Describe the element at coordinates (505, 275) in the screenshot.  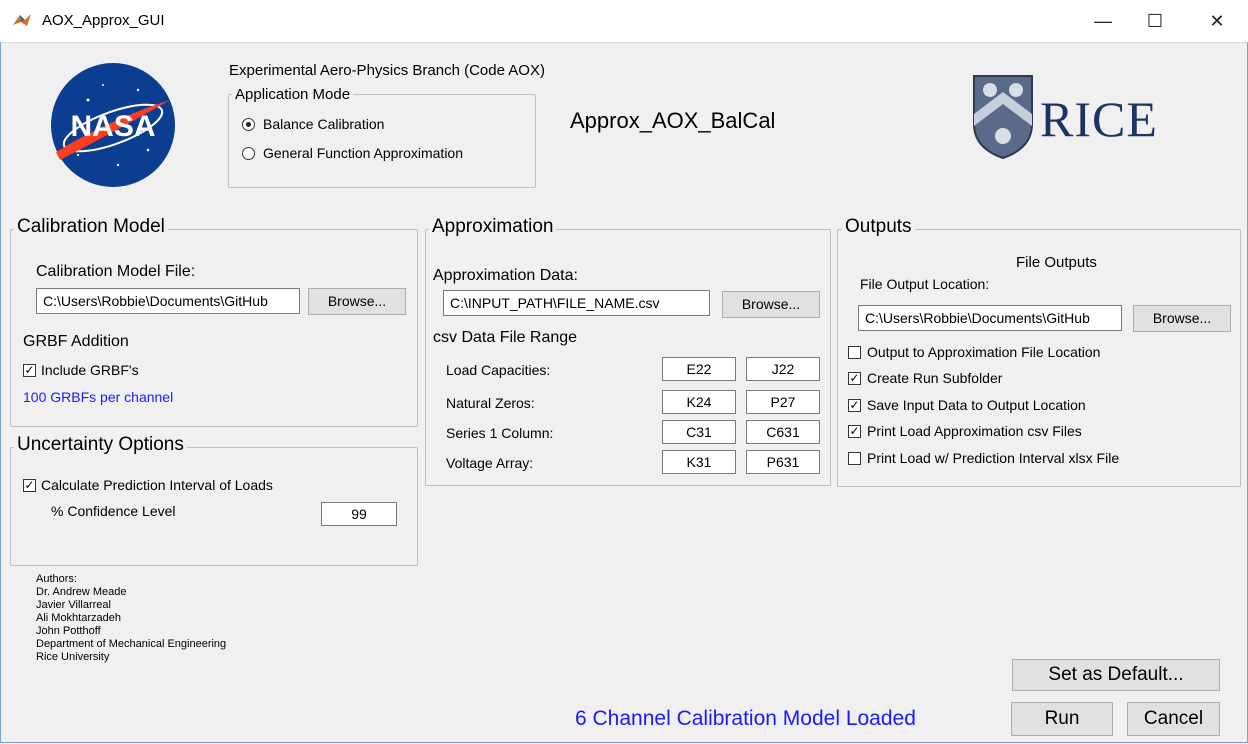
I see `approximation-data-label: Approximation Data:` at that location.